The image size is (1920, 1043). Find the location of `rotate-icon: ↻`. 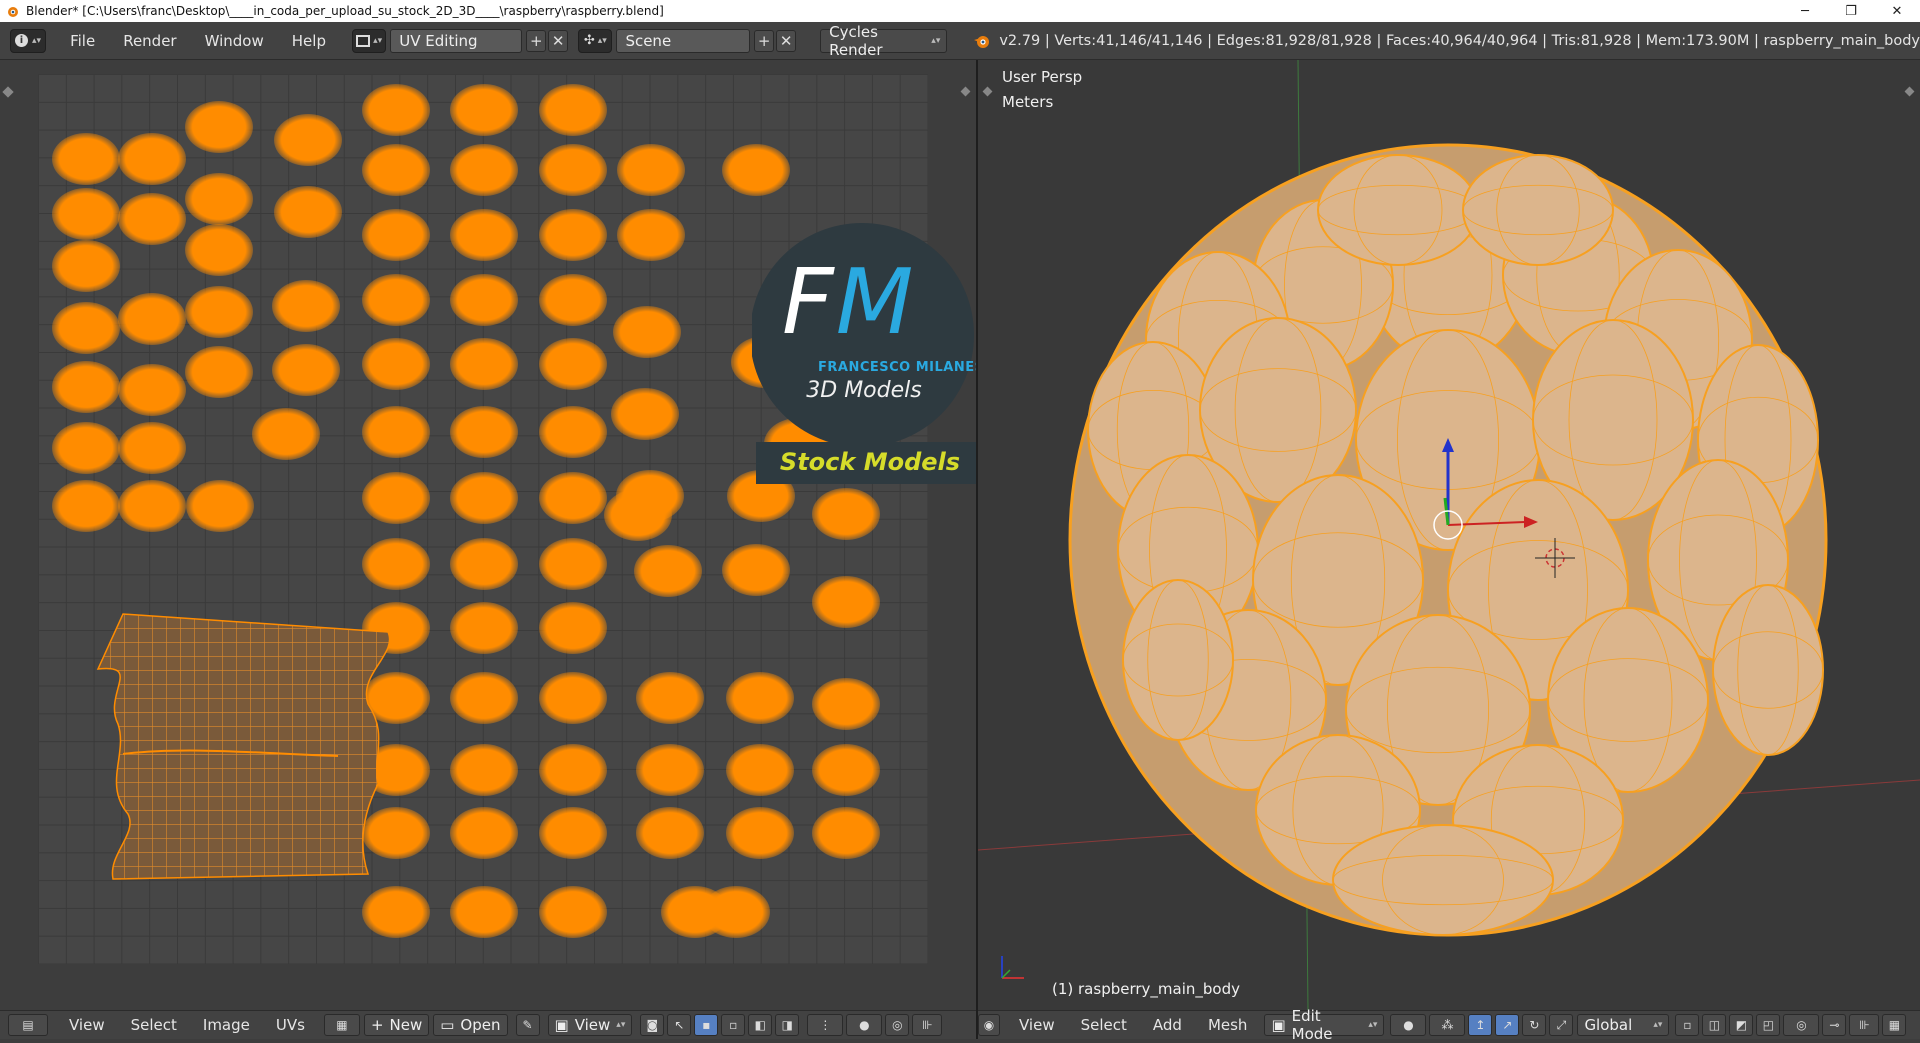

rotate-icon: ↻ is located at coordinates (1534, 1025).